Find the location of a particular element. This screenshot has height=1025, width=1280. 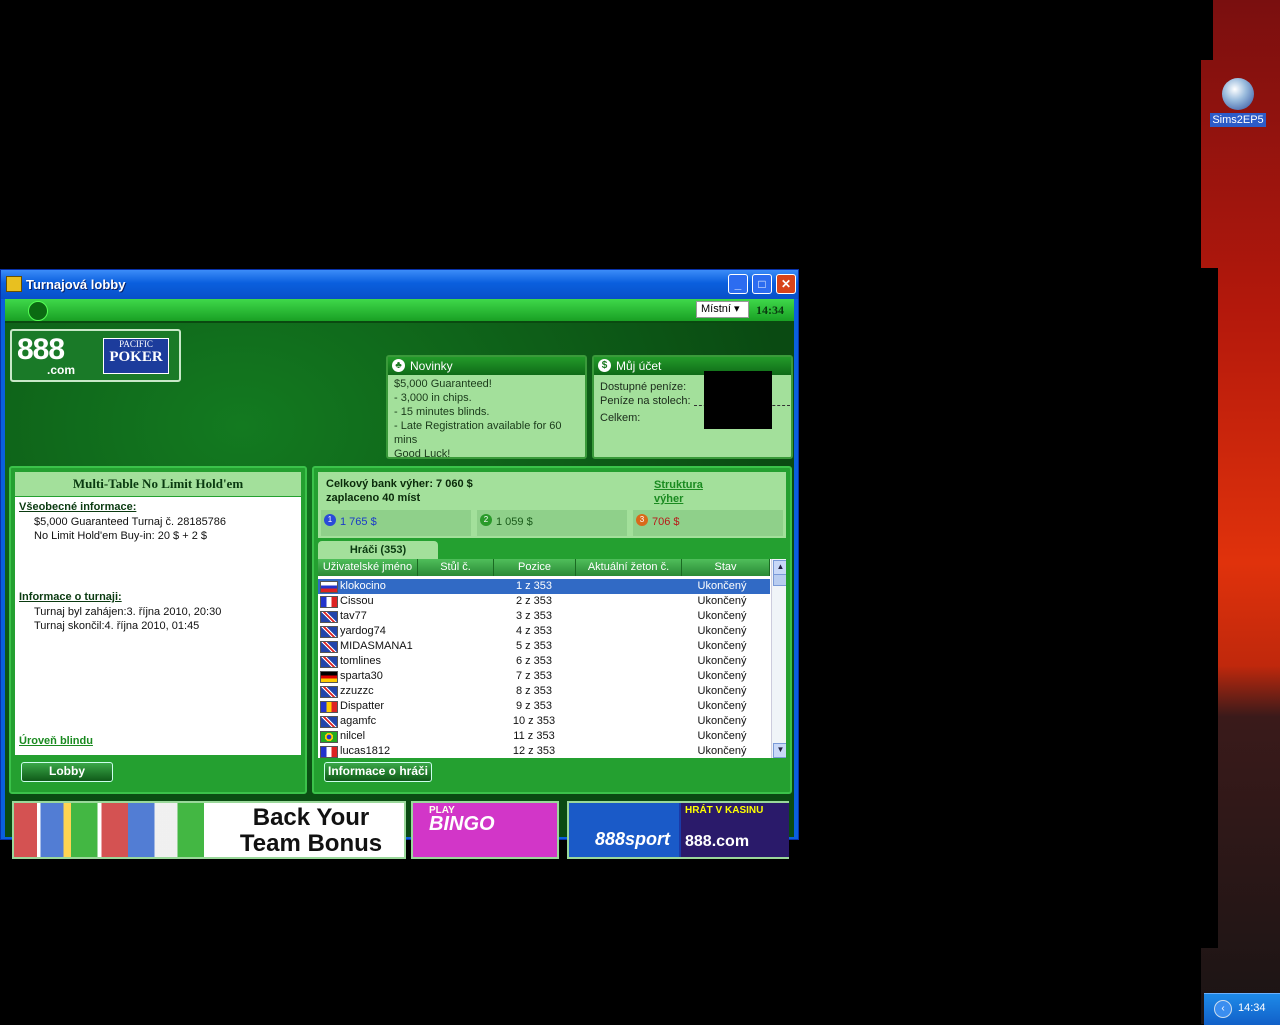

sport-casino-banner: 888sport HRÁT V KASINU 888.com is located at coordinates (678, 830).